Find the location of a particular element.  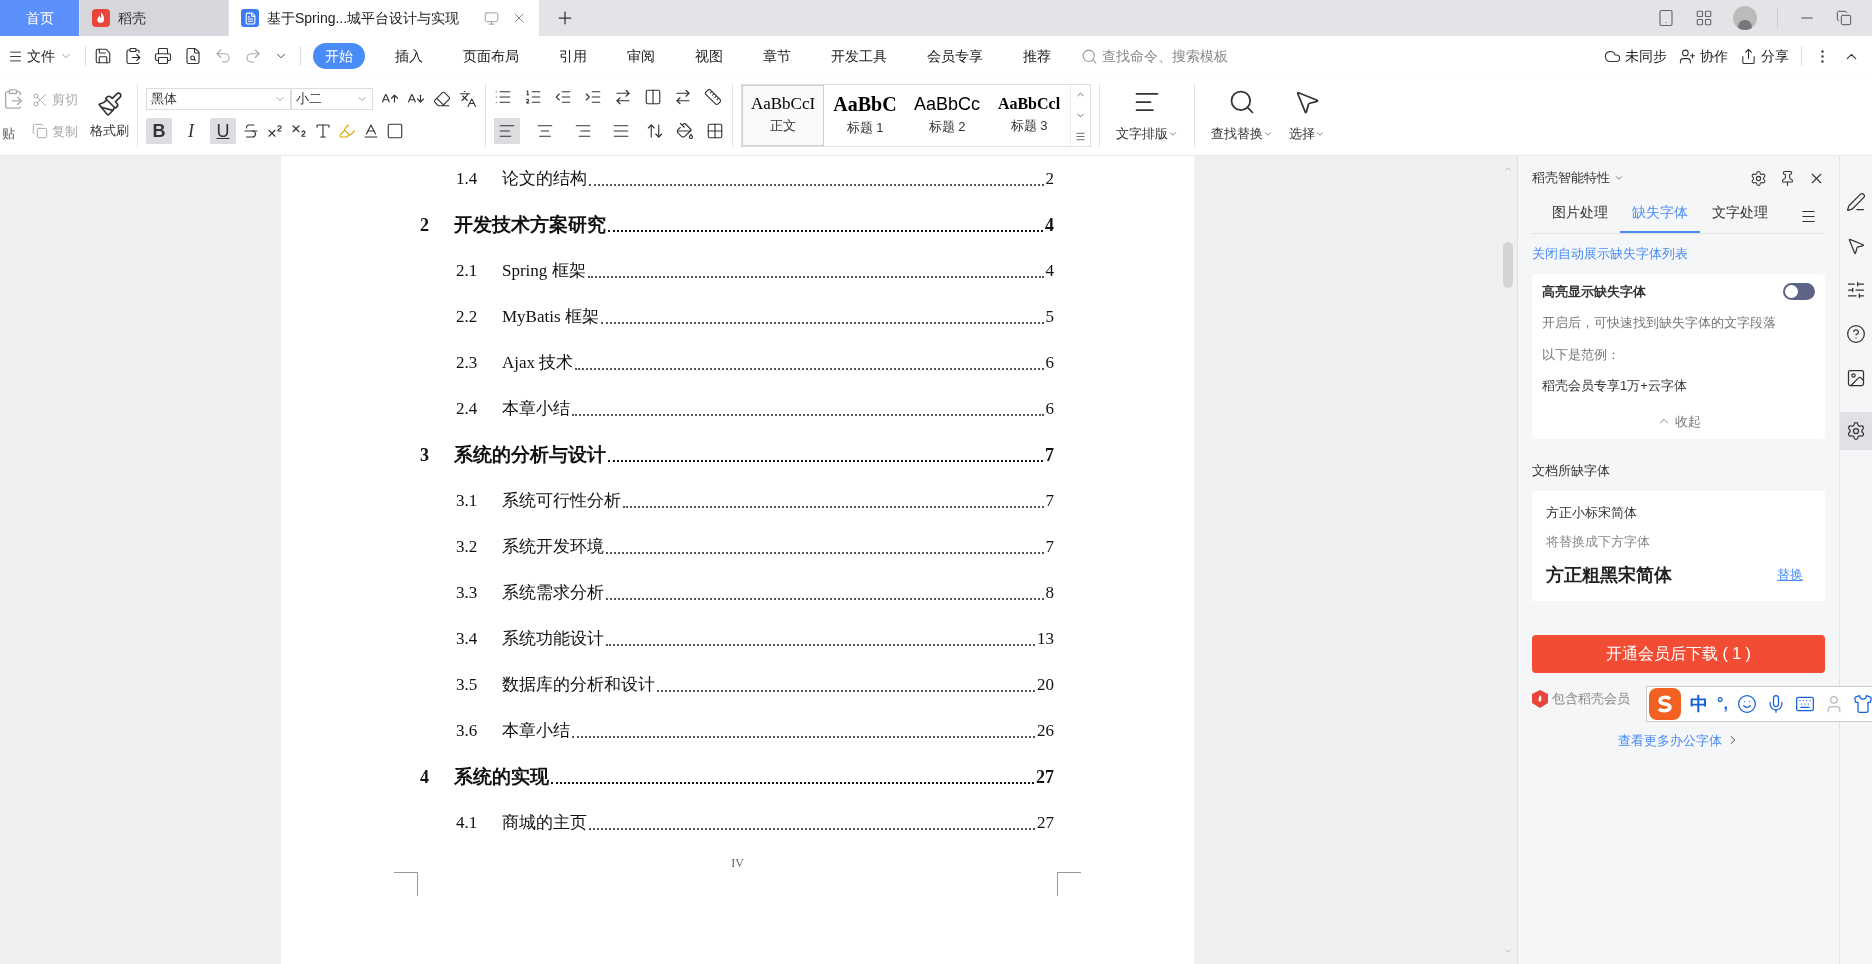

text-effect-icon is located at coordinates (323, 130).